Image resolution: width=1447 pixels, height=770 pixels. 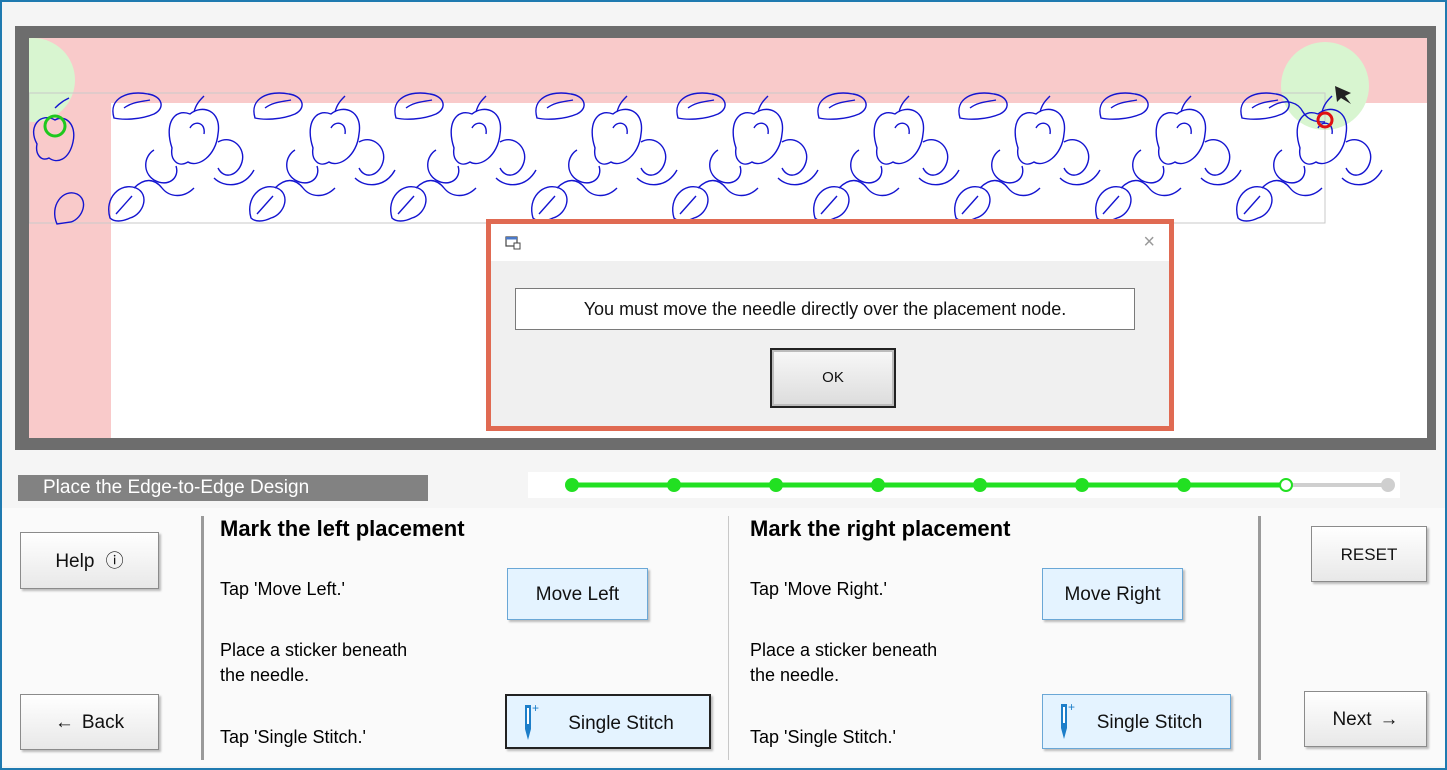 I want to click on window-icon, so click(x=513, y=243).